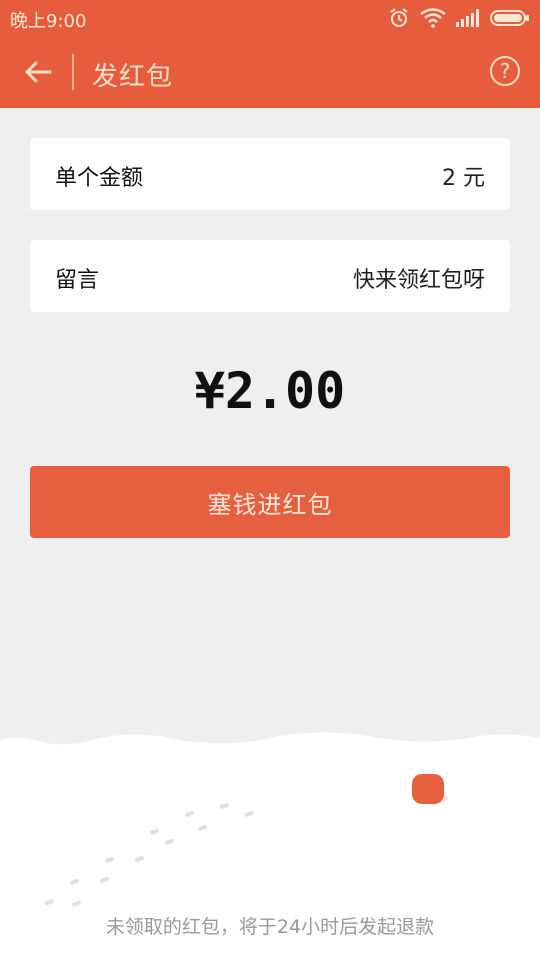 The width and height of the screenshot is (540, 960). What do you see at coordinates (419, 278) in the screenshot?
I see `message-field: 快来领红包呀` at bounding box center [419, 278].